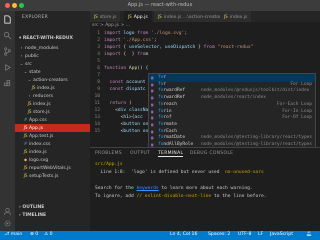 The width and height of the screenshot is (320, 240). Describe the element at coordinates (97, 96) in the screenshot. I see `line-number: 10` at that location.